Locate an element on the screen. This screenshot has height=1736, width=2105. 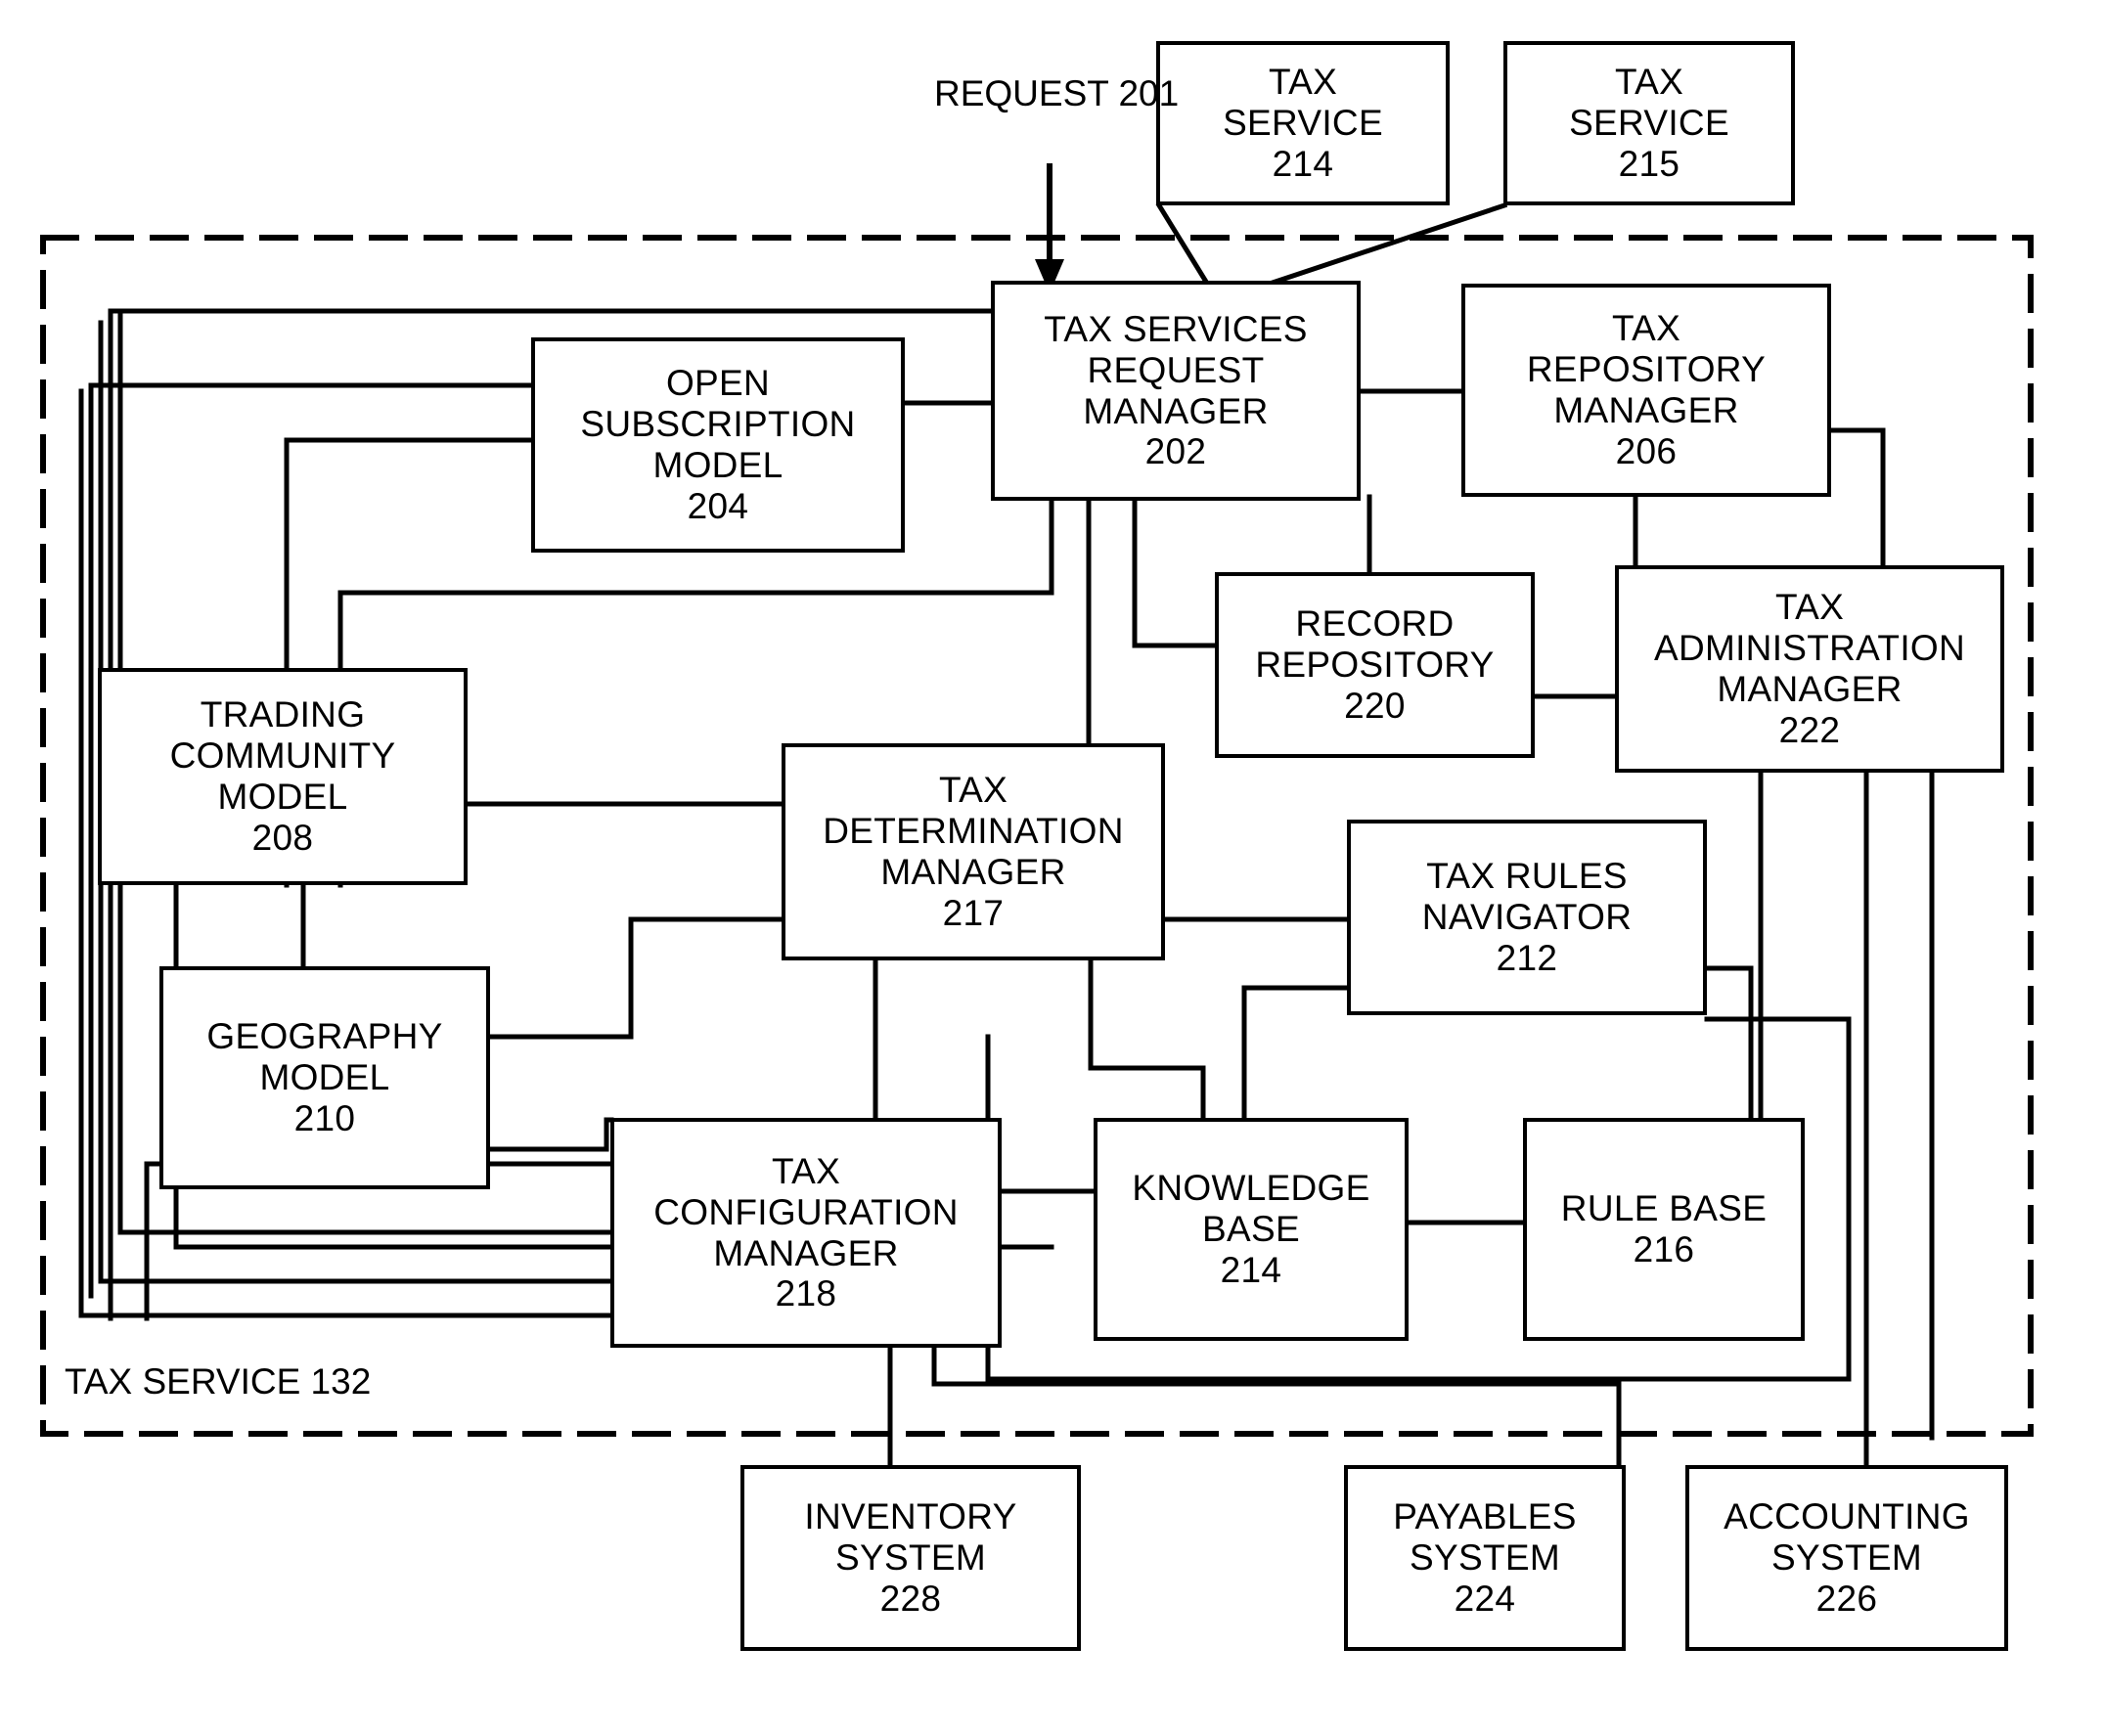
node-tax-configuration-manager: TAX CONFIGURATION MANAGER 218 is located at coordinates (806, 1233).